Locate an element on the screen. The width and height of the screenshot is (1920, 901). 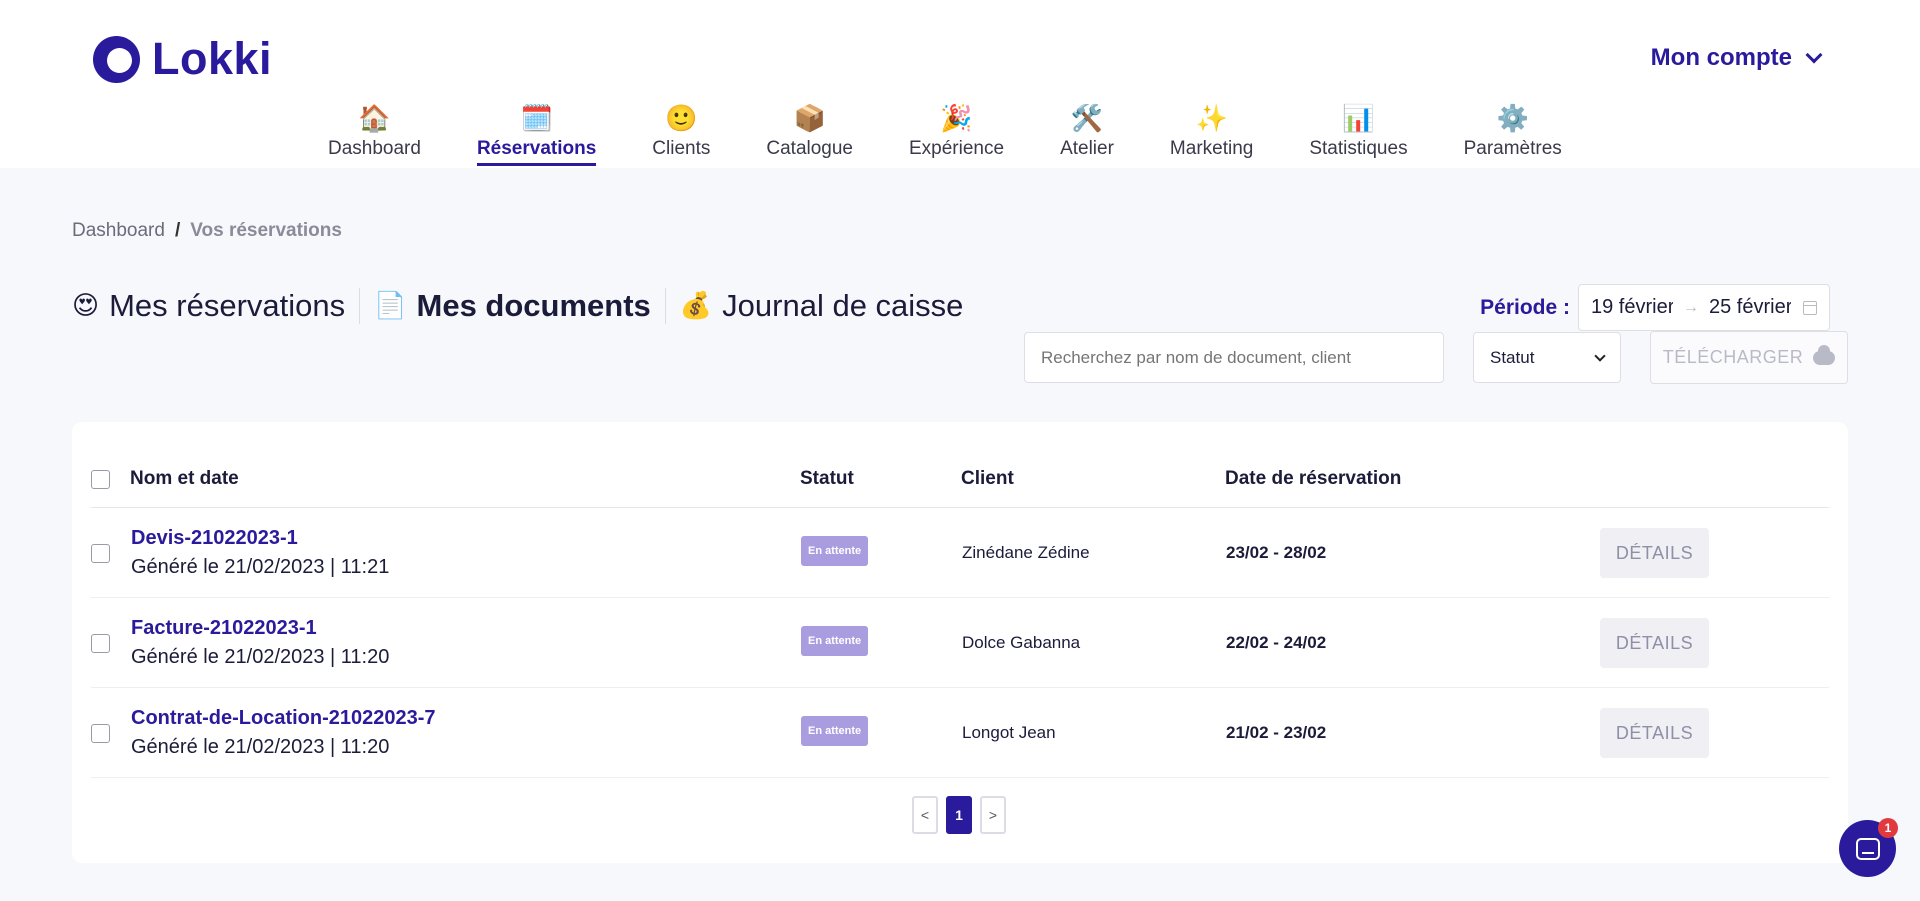
nav-item-parametres: ⚙️ Paramètres is located at coordinates (1513, 132).